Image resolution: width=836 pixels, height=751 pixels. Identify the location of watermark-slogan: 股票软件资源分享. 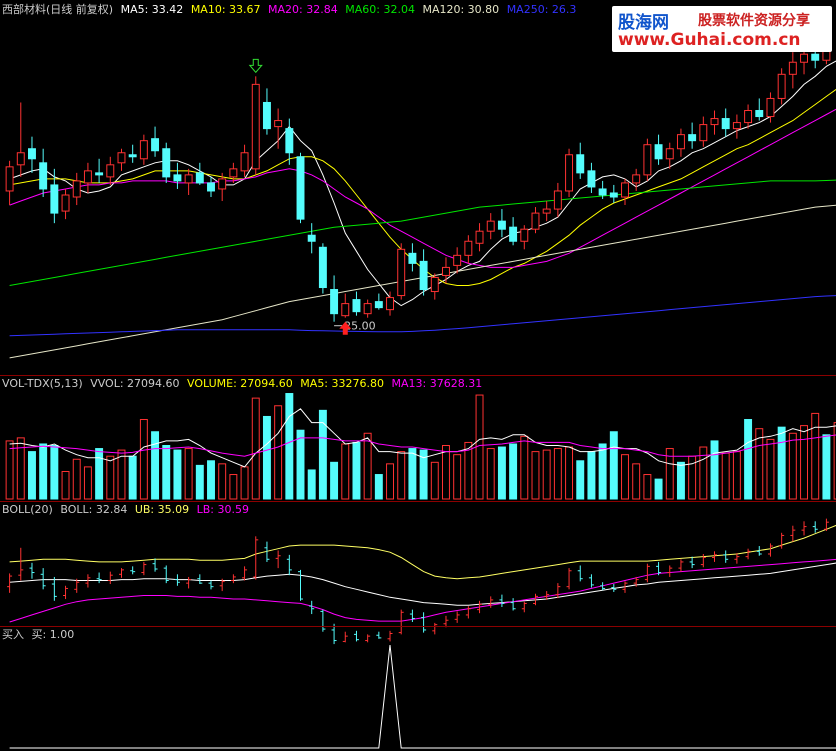
(754, 21).